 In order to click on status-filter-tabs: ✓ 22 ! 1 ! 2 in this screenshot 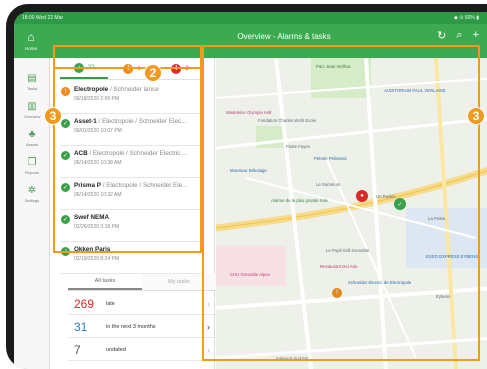, I will do `click(132, 69)`.